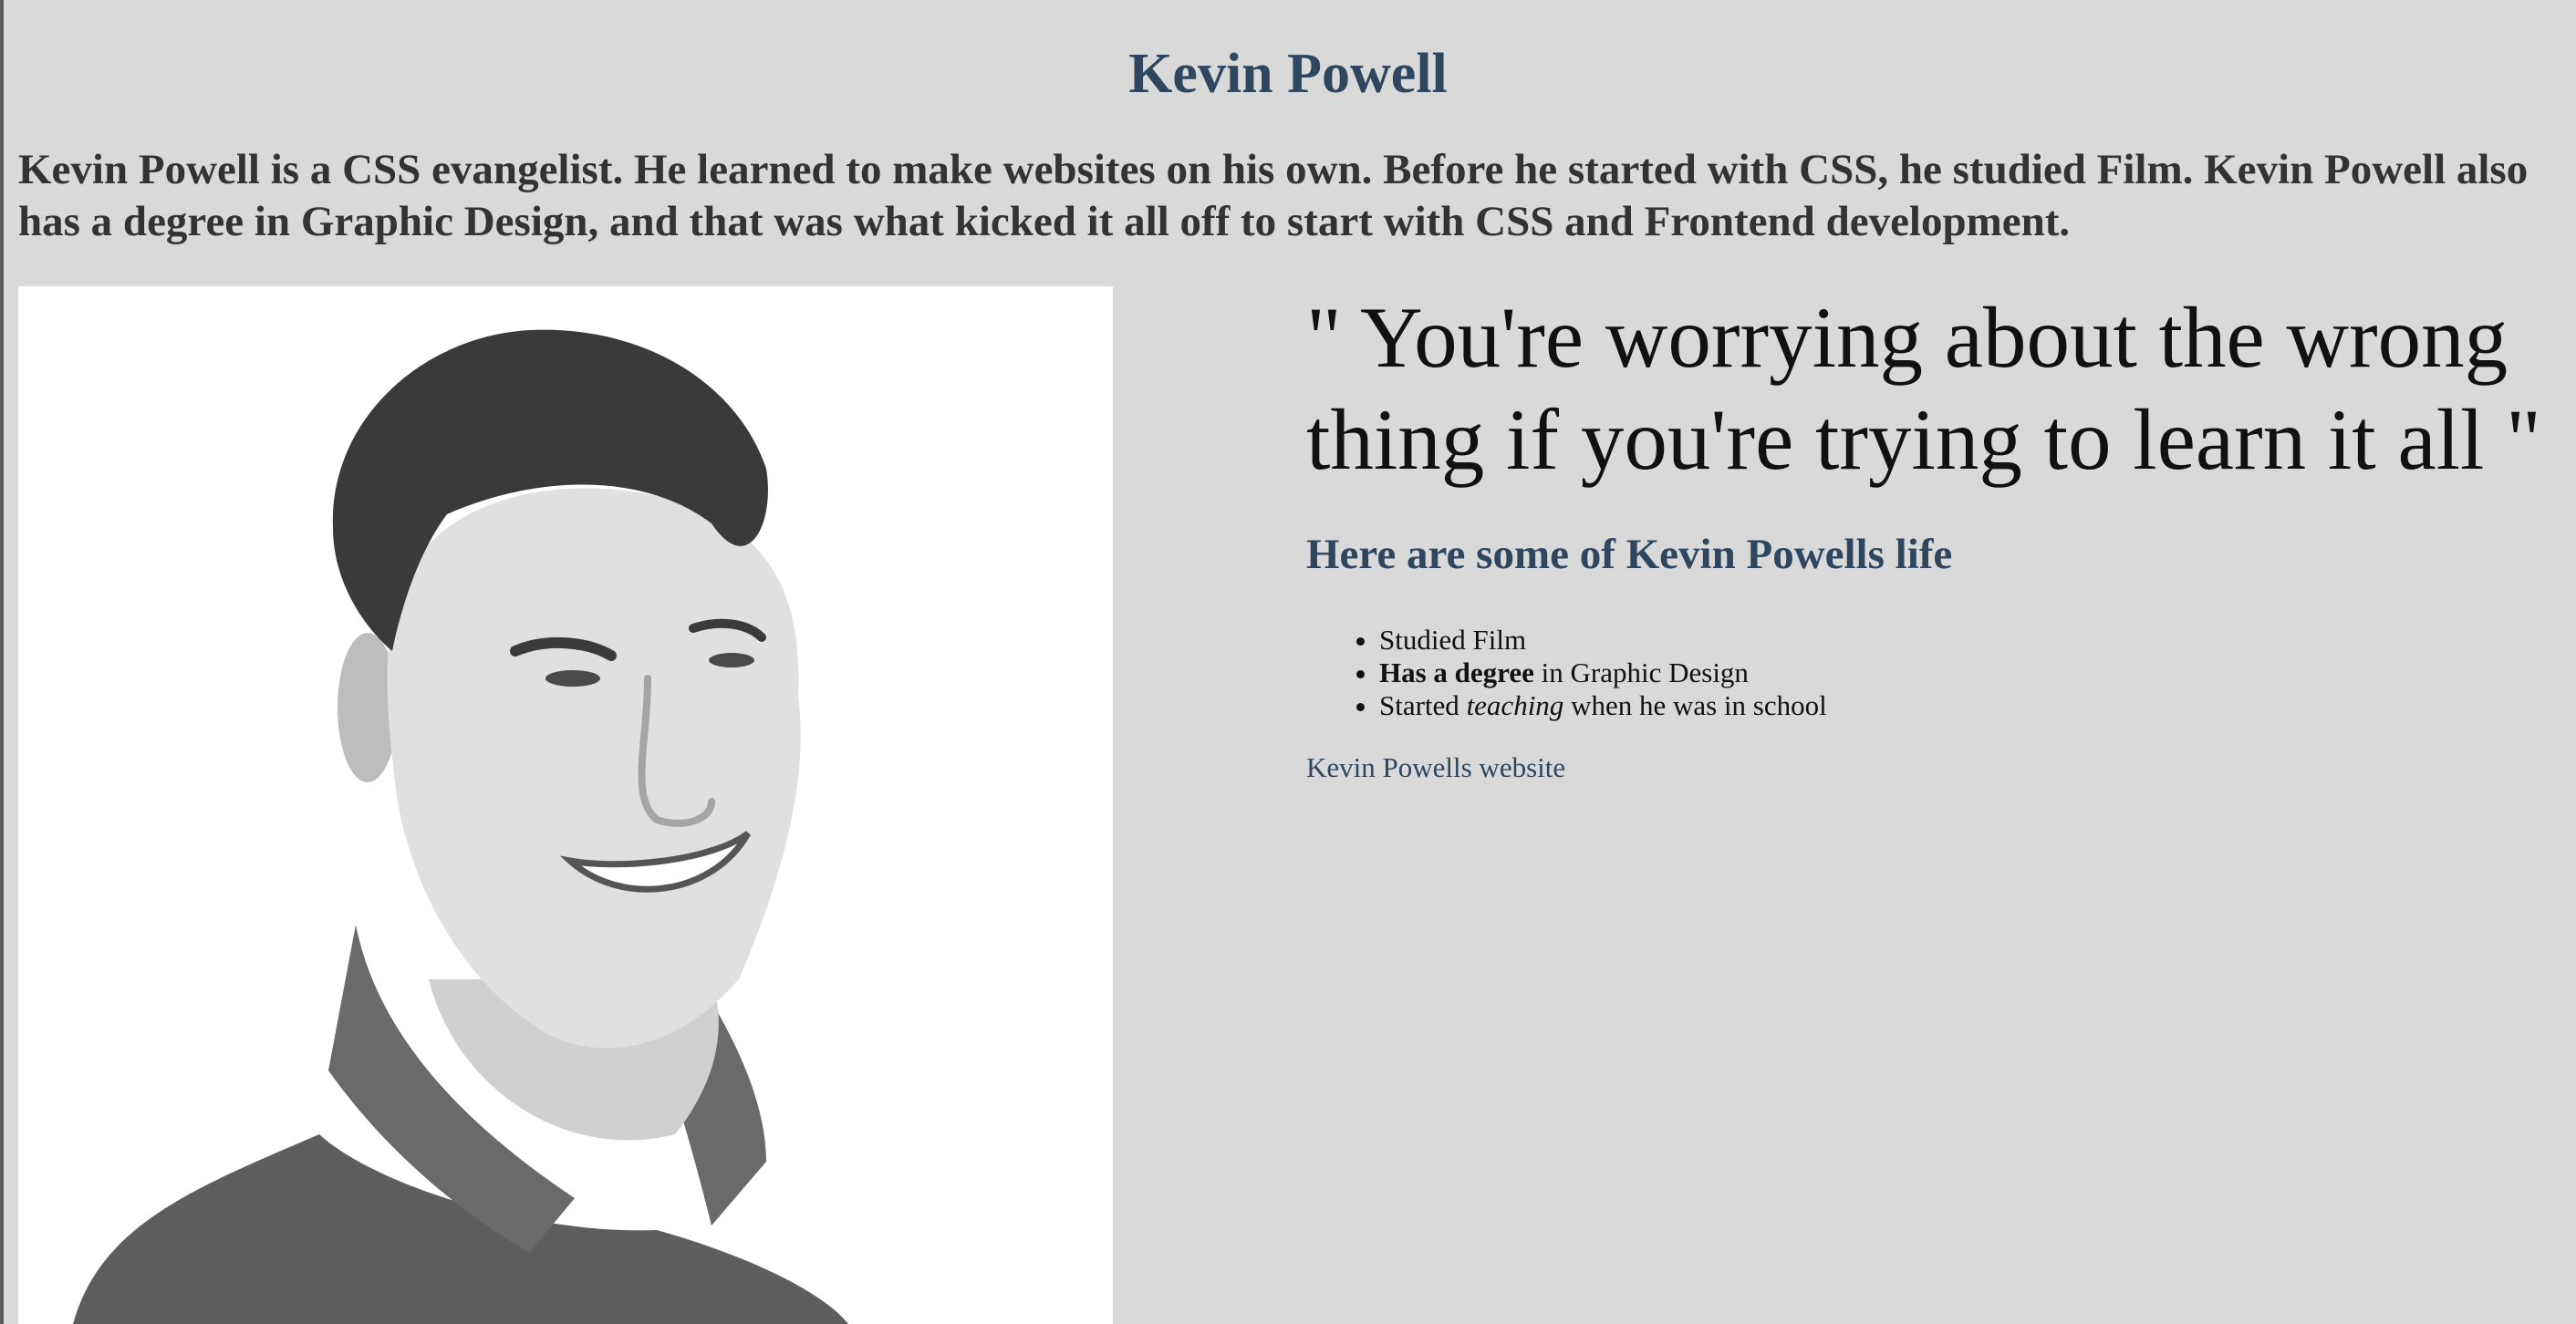  What do you see at coordinates (1641, 672) in the screenshot?
I see `list-item-text: in Graphic Design` at bounding box center [1641, 672].